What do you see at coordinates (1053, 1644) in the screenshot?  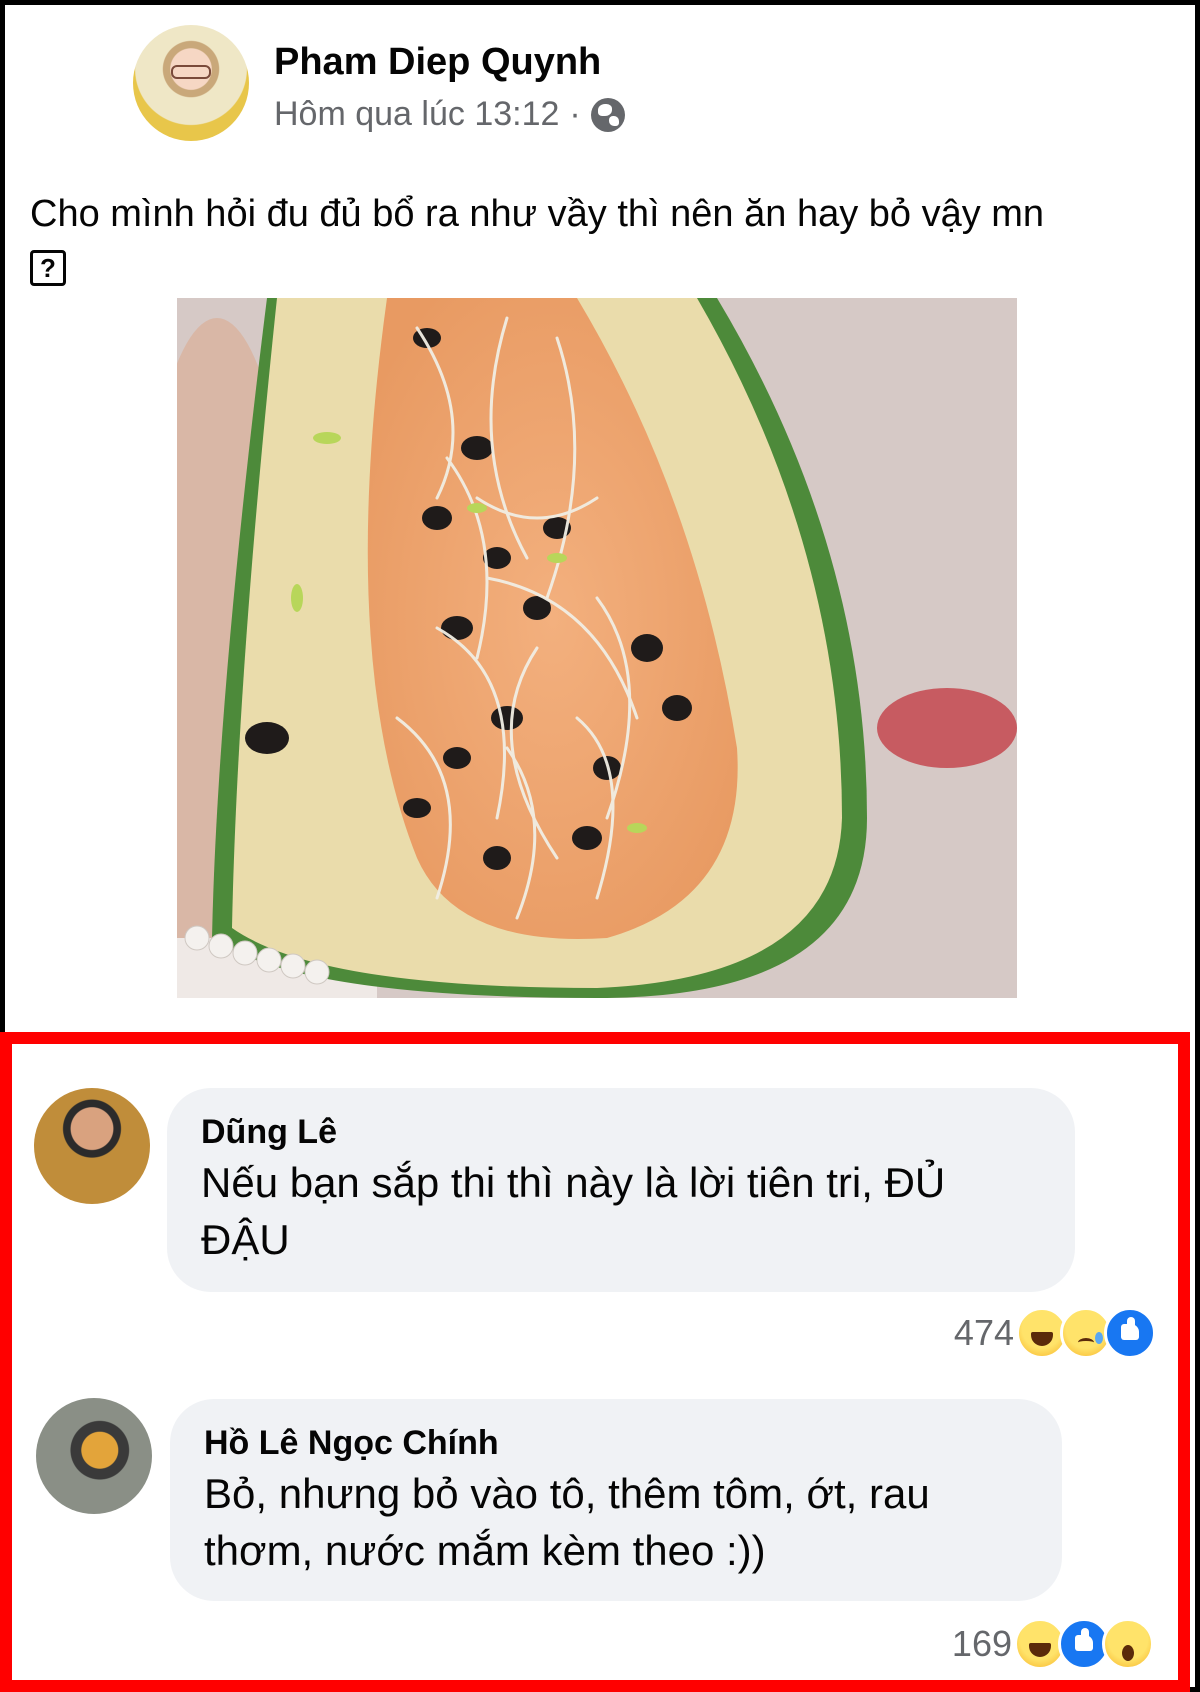 I see `comment-reactions: 169` at bounding box center [1053, 1644].